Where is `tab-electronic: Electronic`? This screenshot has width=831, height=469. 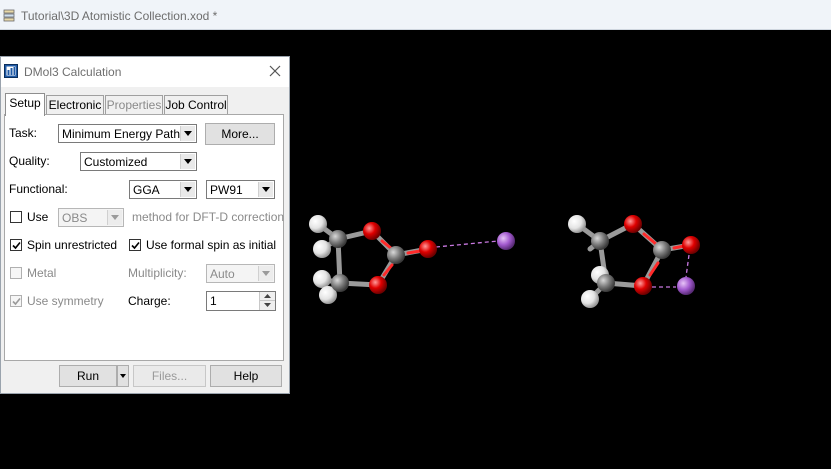 tab-electronic: Electronic is located at coordinates (75, 105).